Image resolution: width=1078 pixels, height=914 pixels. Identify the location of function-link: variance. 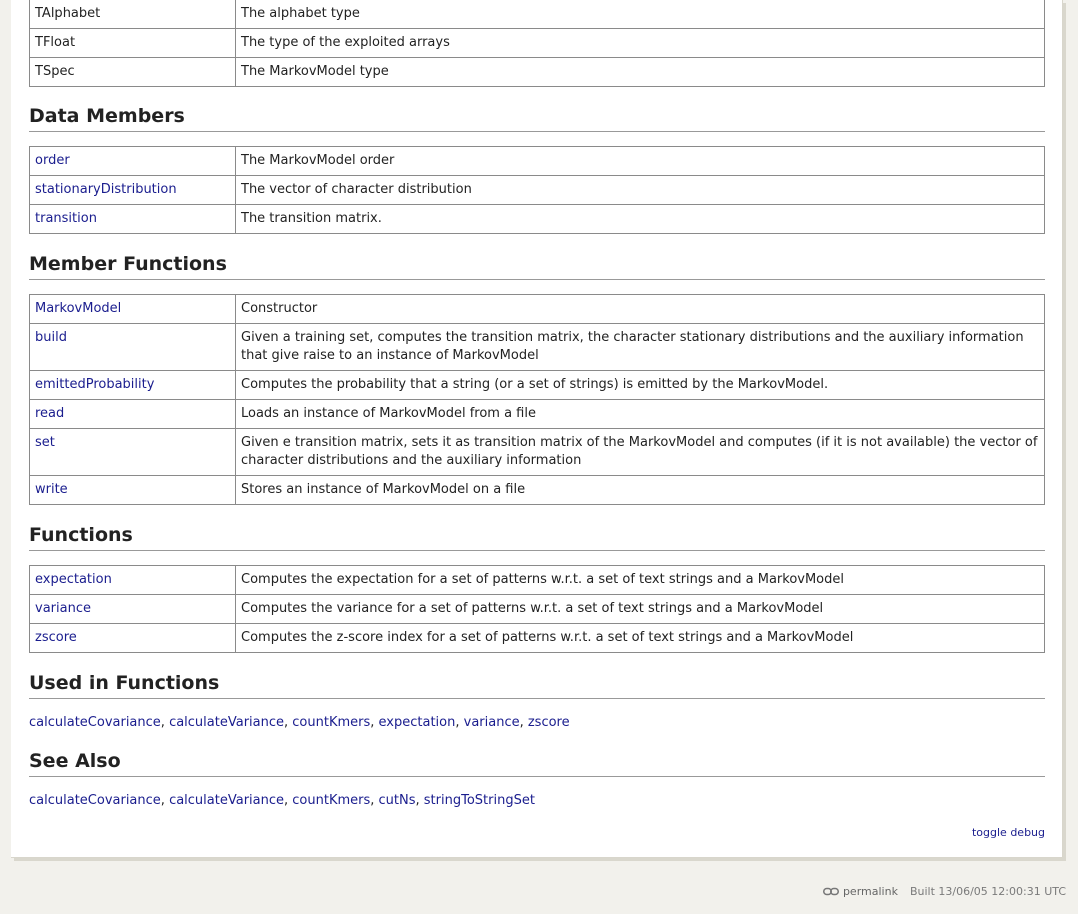
(63, 608).